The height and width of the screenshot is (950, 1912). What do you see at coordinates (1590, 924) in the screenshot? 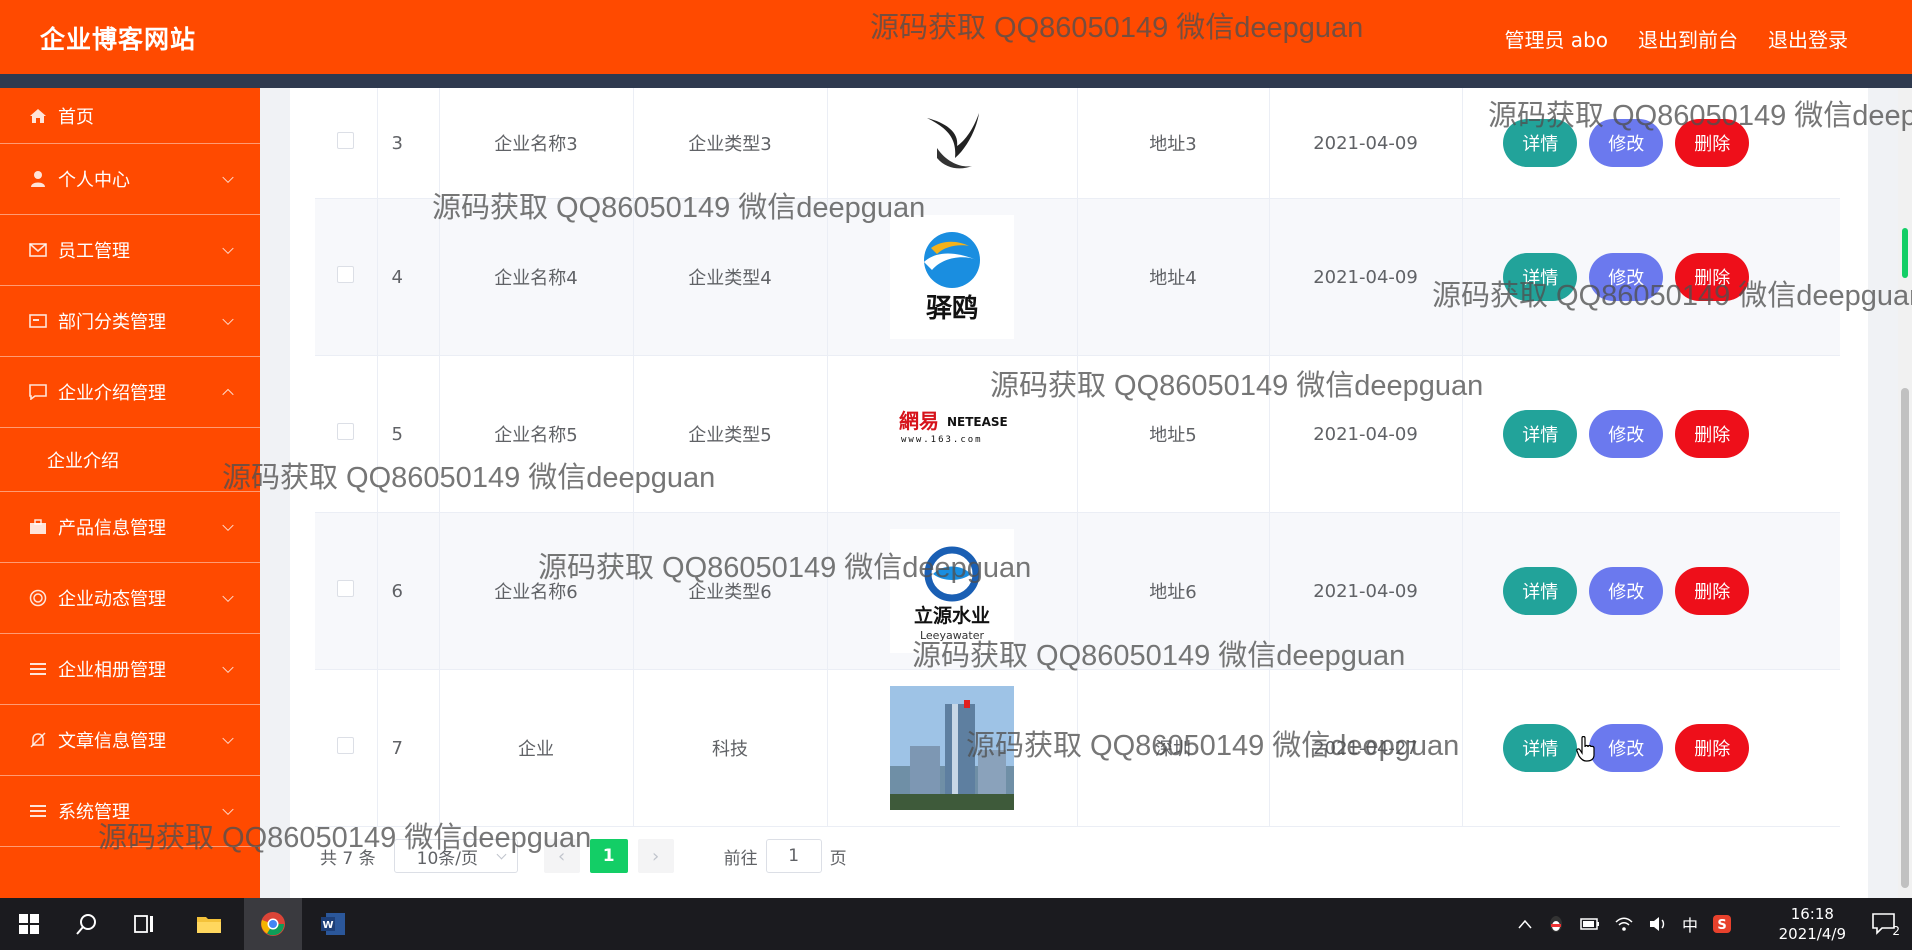
I see `battery-icon` at bounding box center [1590, 924].